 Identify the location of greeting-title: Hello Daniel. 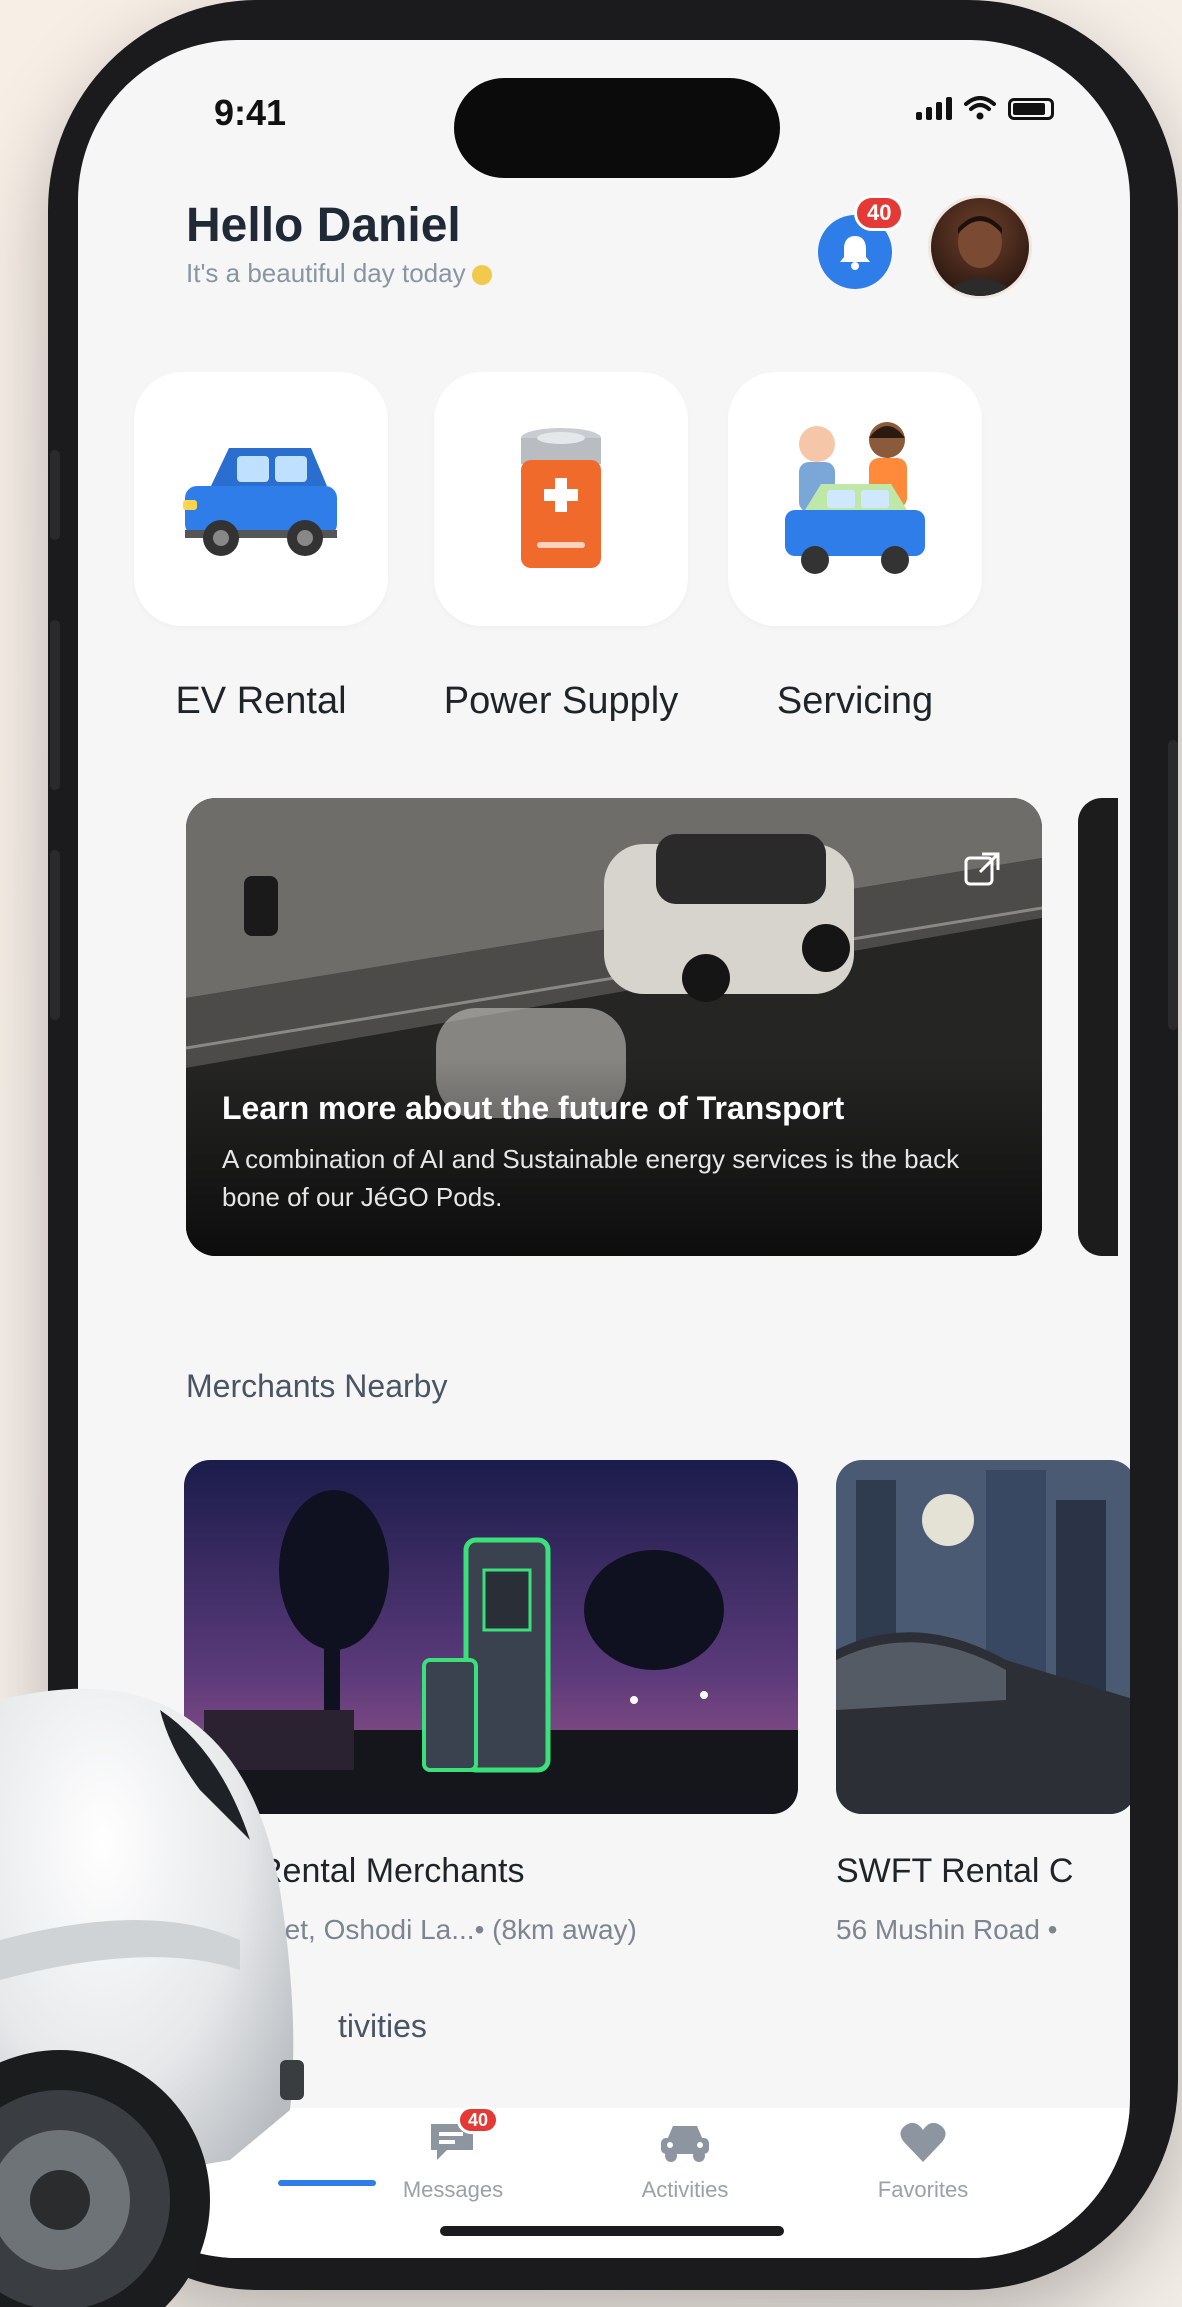
(323, 225).